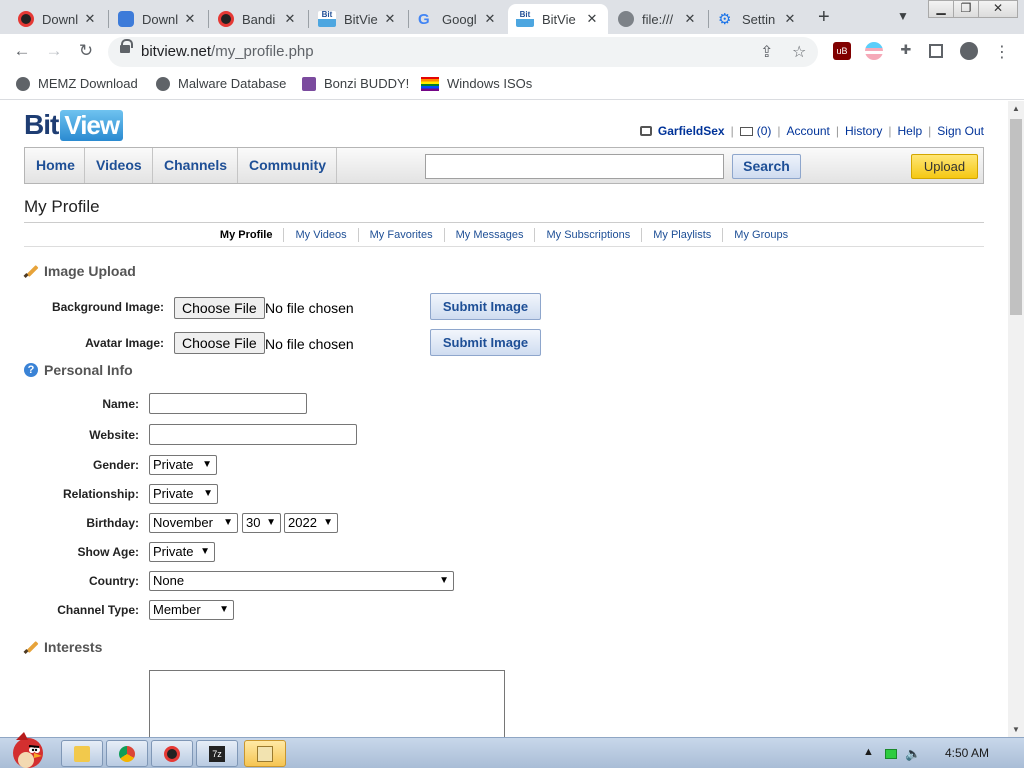 This screenshot has width=1024, height=768. I want to click on relationship-select: Private ▼, so click(183, 494).